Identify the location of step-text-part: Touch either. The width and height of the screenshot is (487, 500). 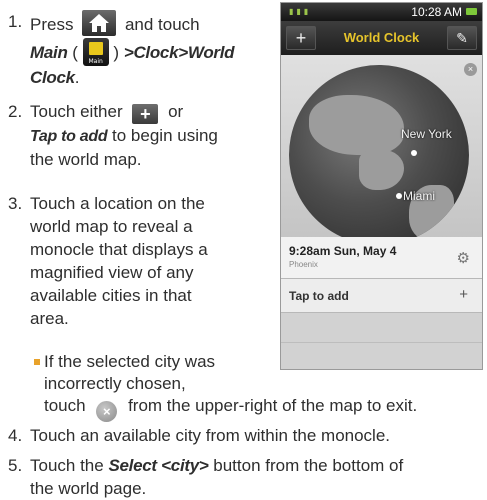
(76, 111).